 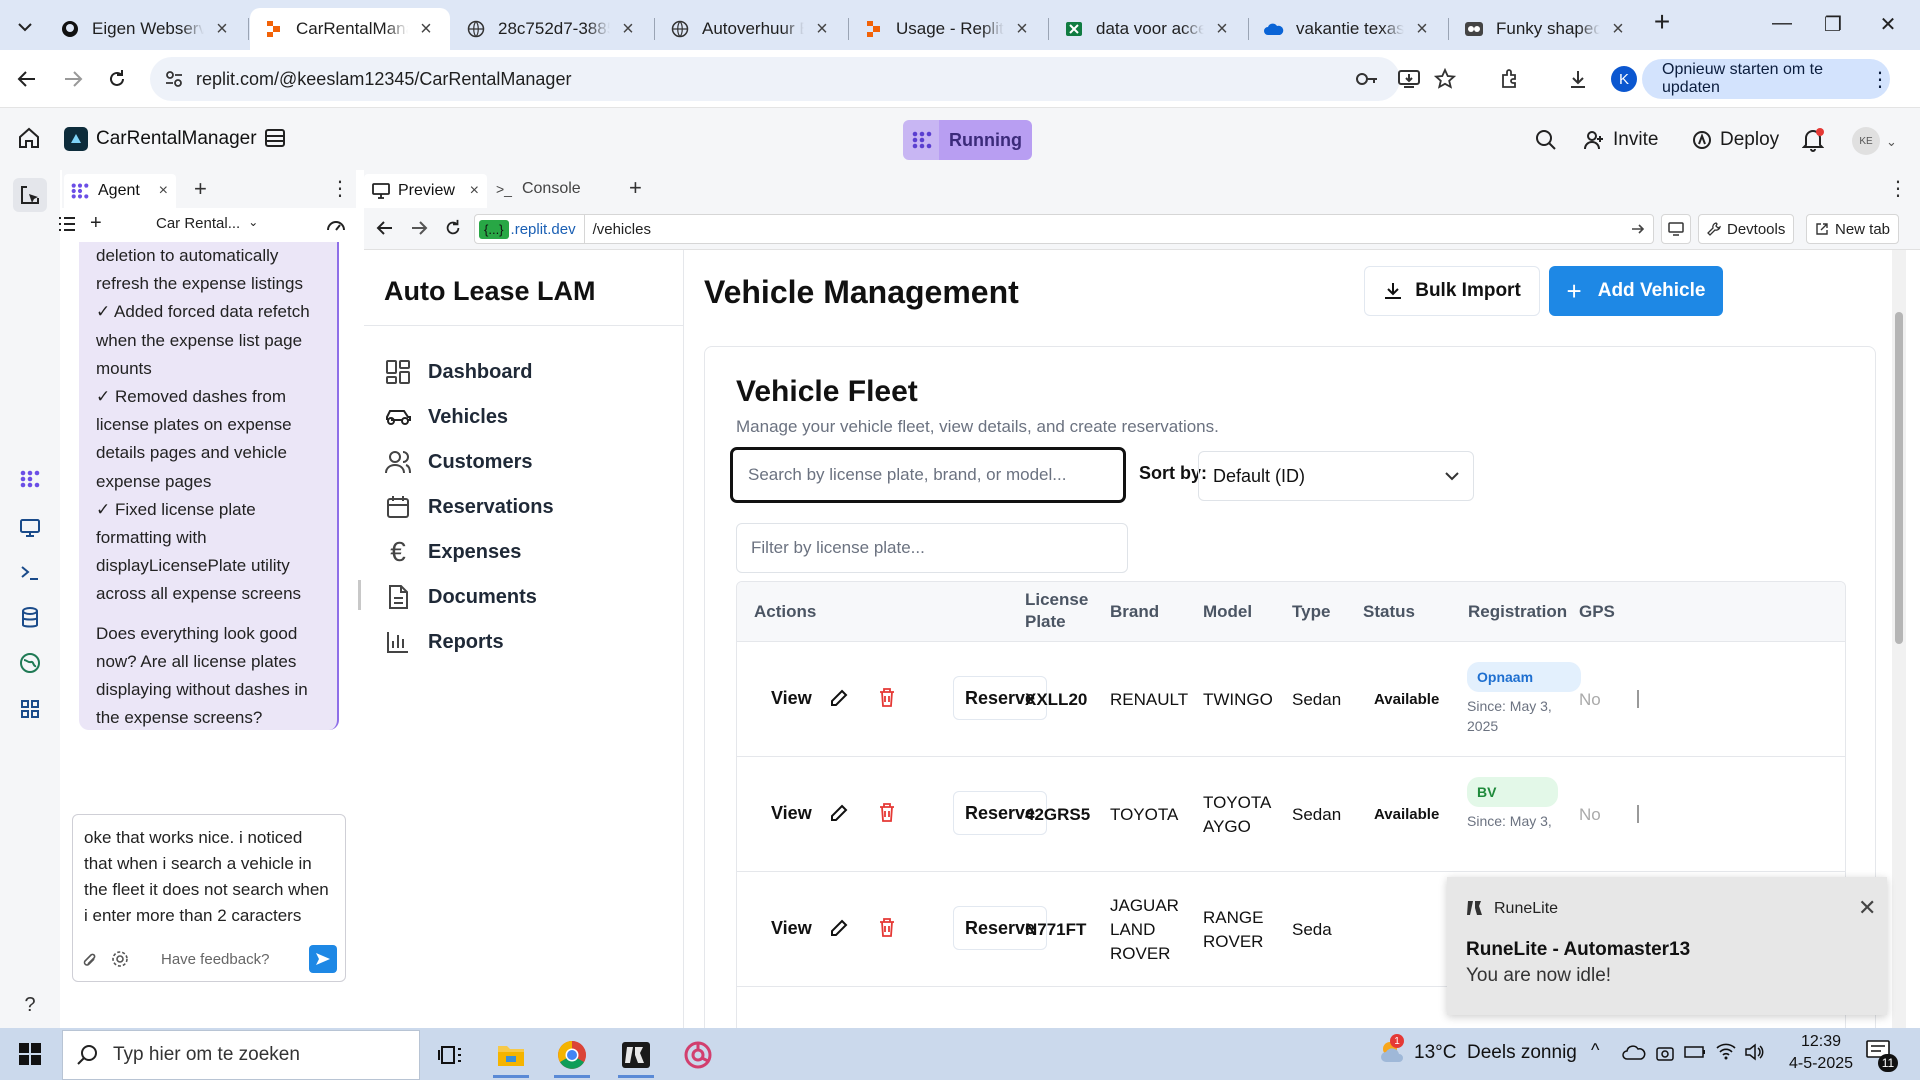 What do you see at coordinates (511, 1055) in the screenshot?
I see `file-explorer-icon` at bounding box center [511, 1055].